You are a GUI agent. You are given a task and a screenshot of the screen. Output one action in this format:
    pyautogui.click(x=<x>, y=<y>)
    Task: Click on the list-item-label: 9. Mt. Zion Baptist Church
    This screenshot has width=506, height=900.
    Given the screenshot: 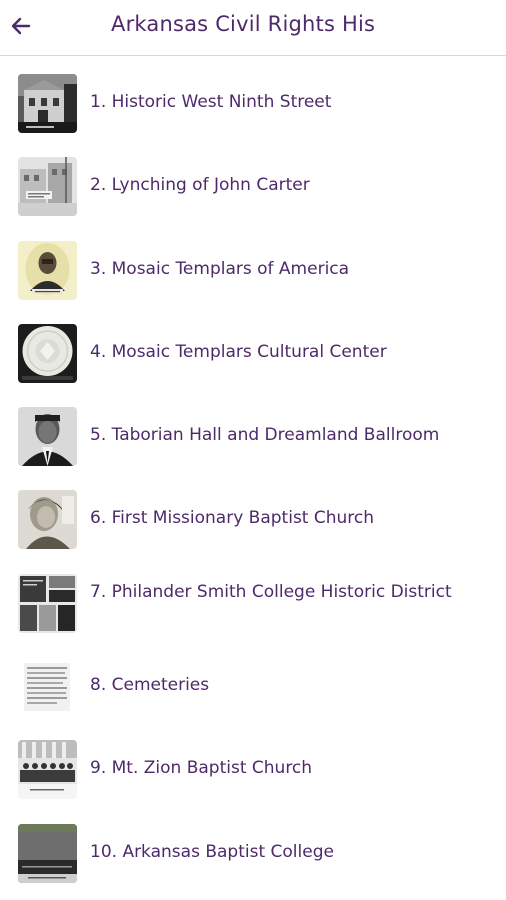 What is the action you would take?
    pyautogui.click(x=201, y=768)
    